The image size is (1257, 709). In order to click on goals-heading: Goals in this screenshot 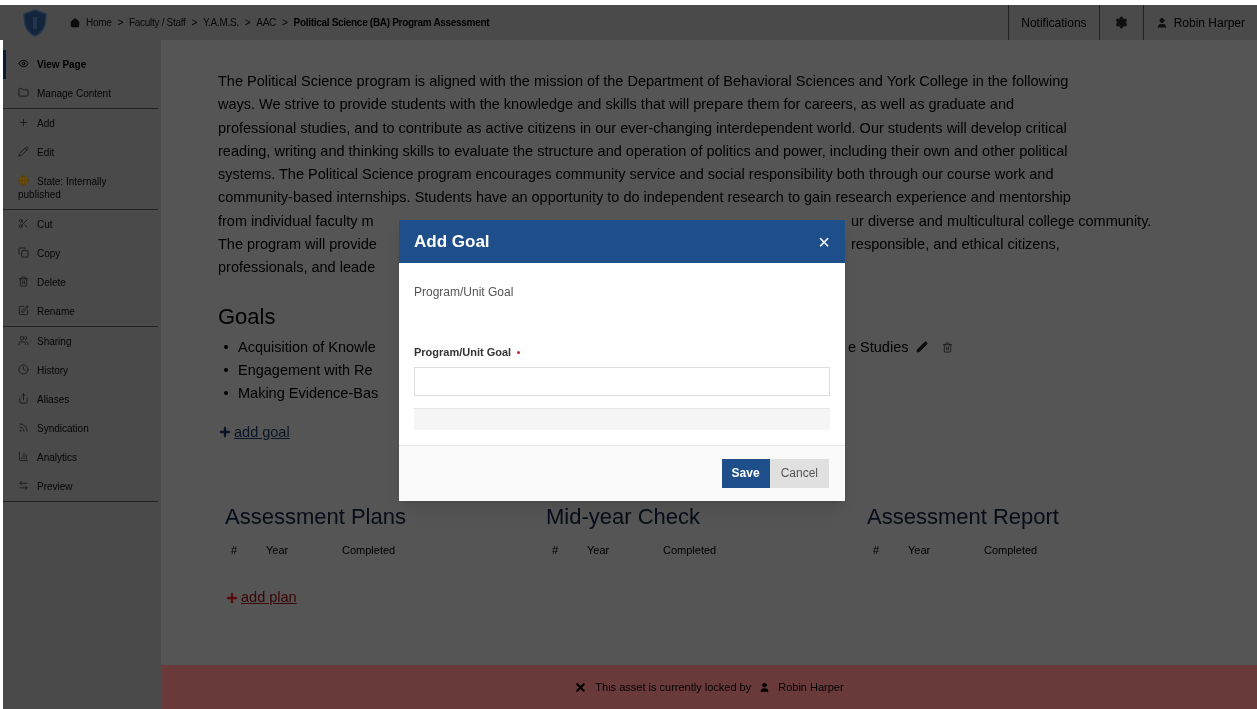, I will do `click(247, 316)`.